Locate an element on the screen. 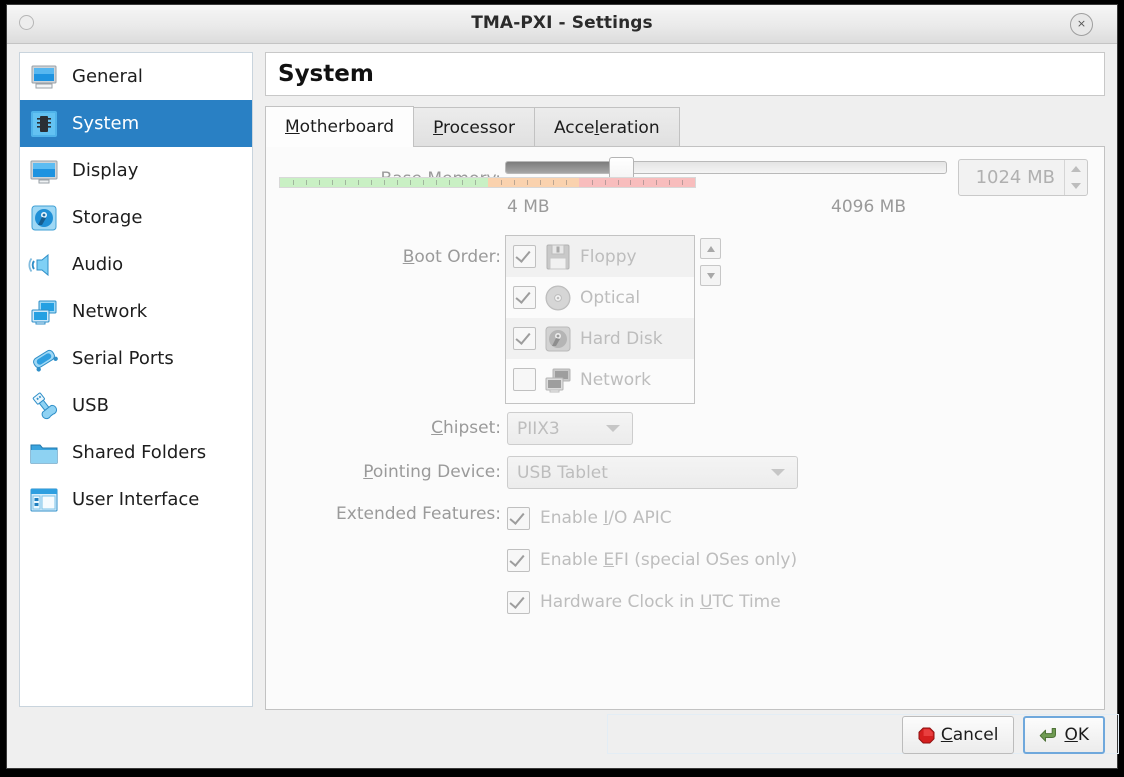 Image resolution: width=1124 pixels, height=777 pixels. move-up-icon is located at coordinates (710, 248).